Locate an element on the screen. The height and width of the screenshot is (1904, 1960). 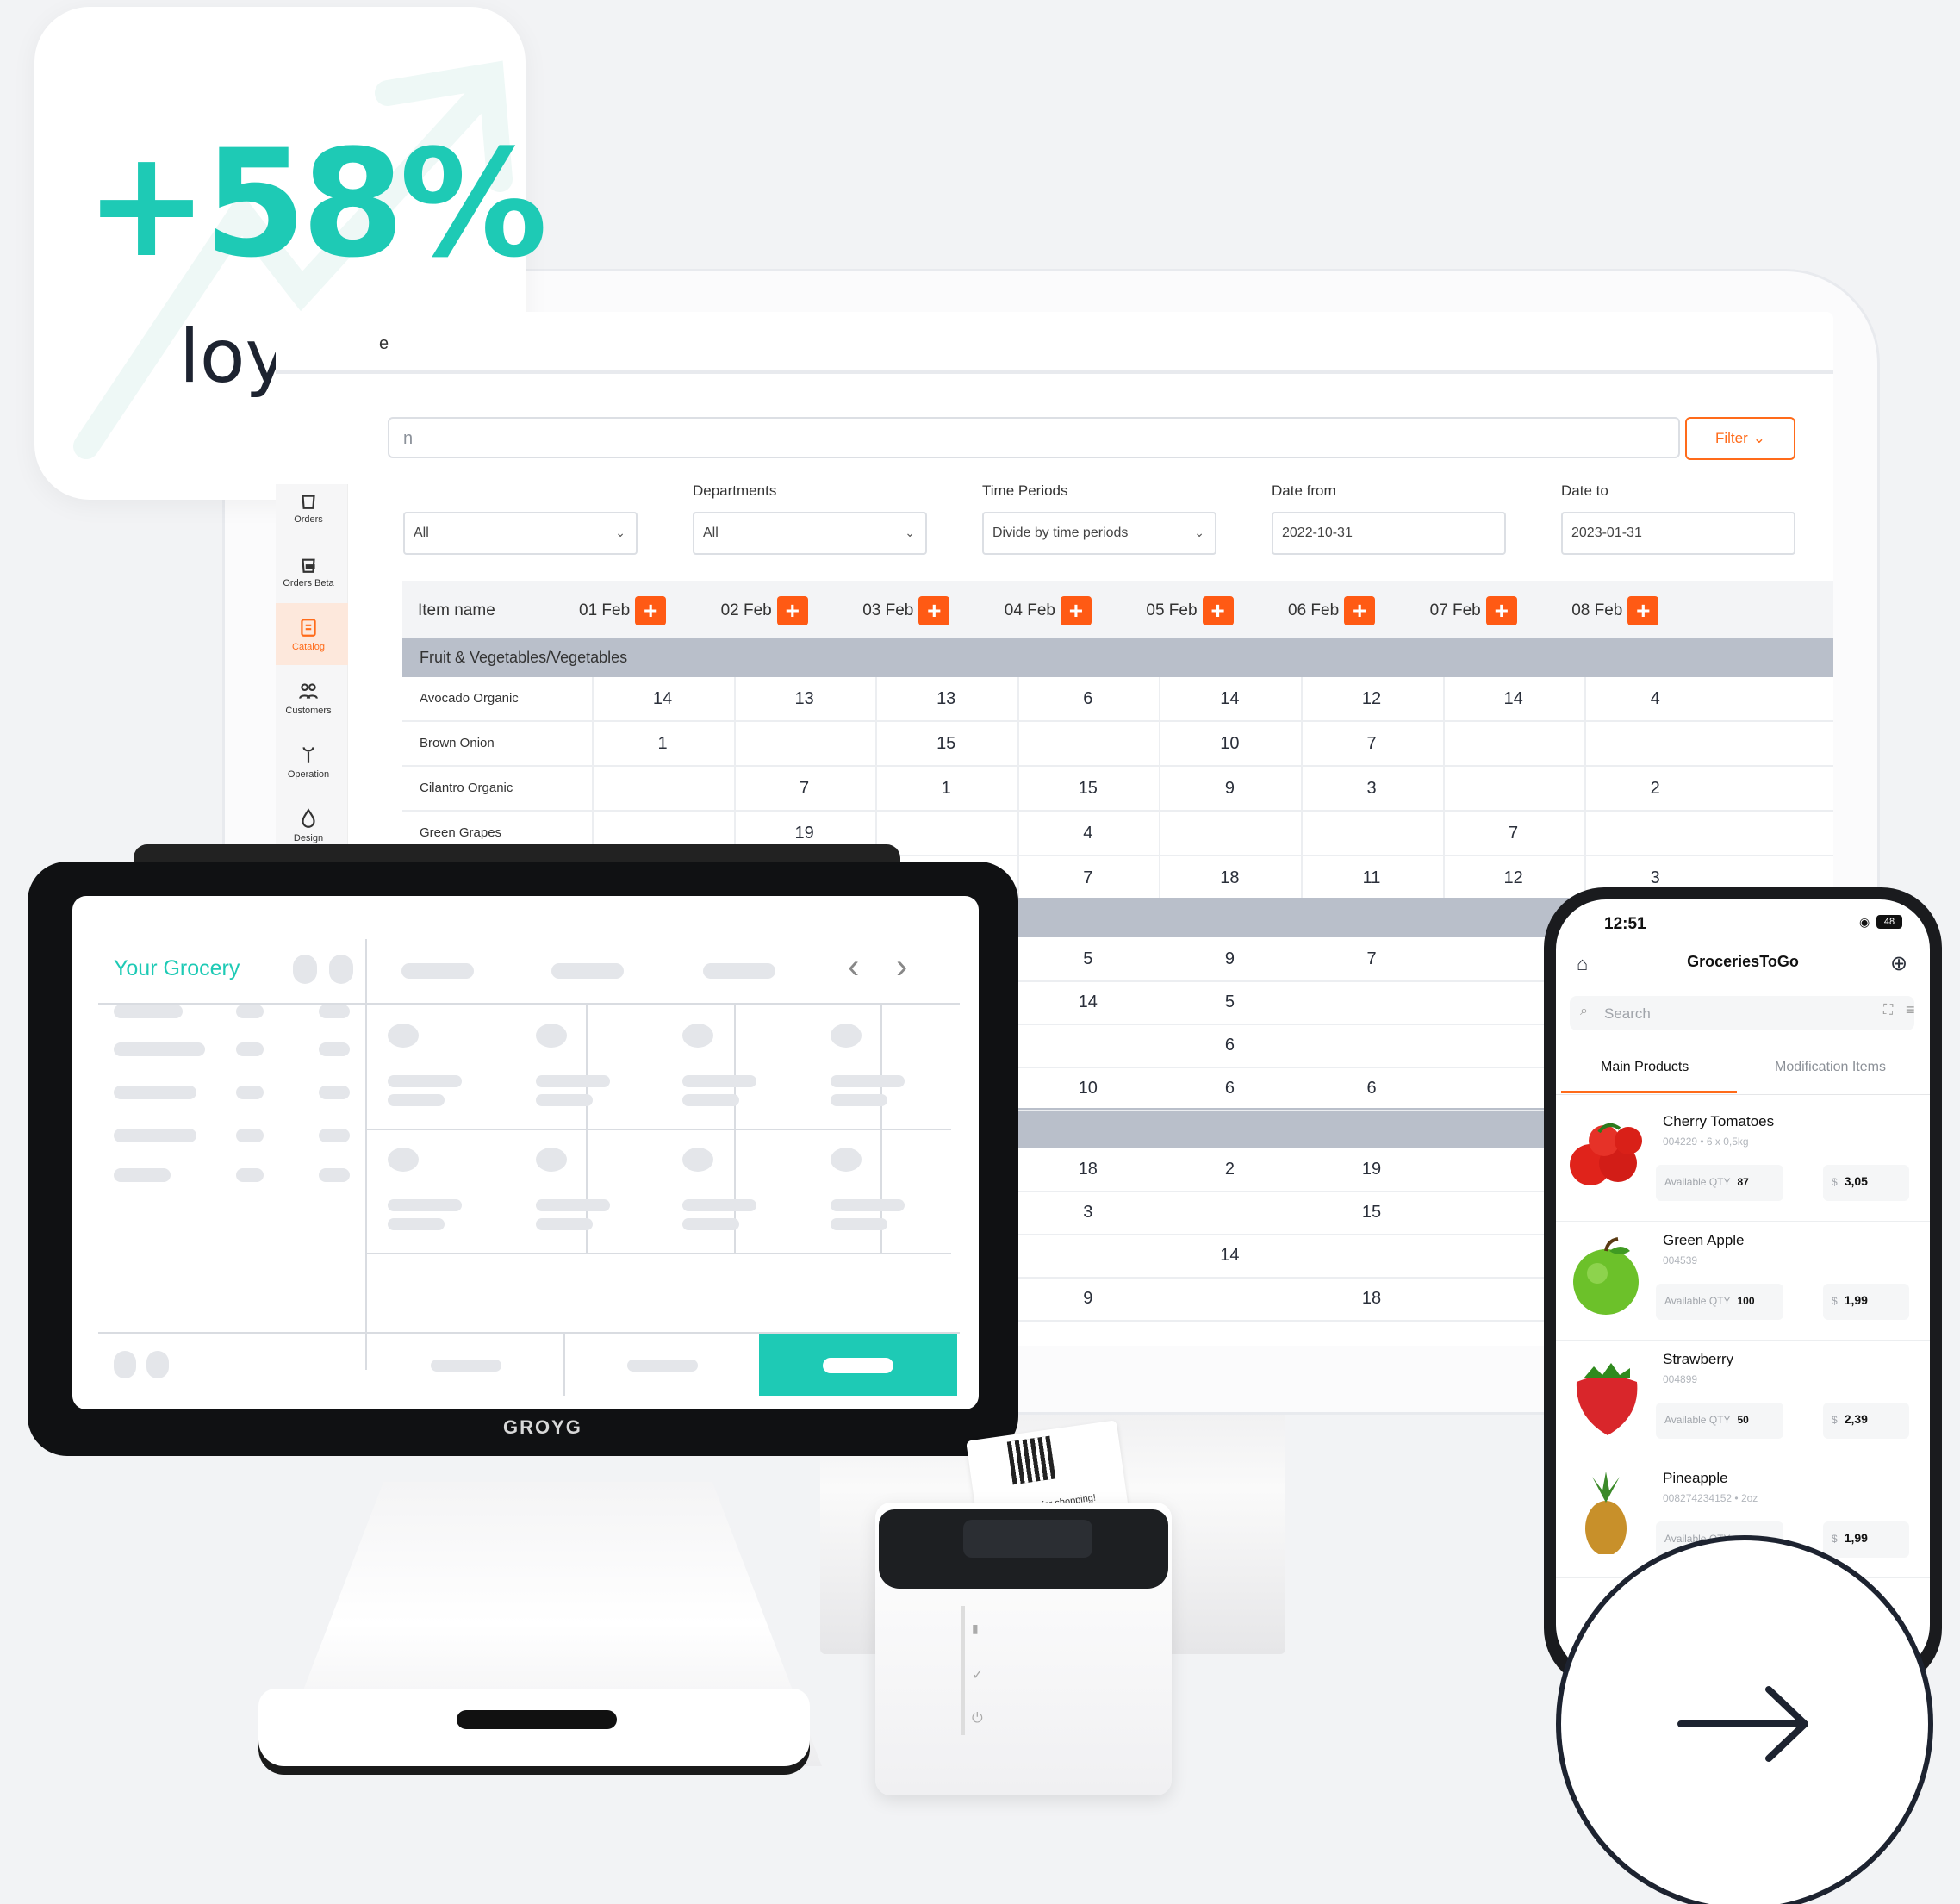
wrench-icon is located at coordinates (308, 755).